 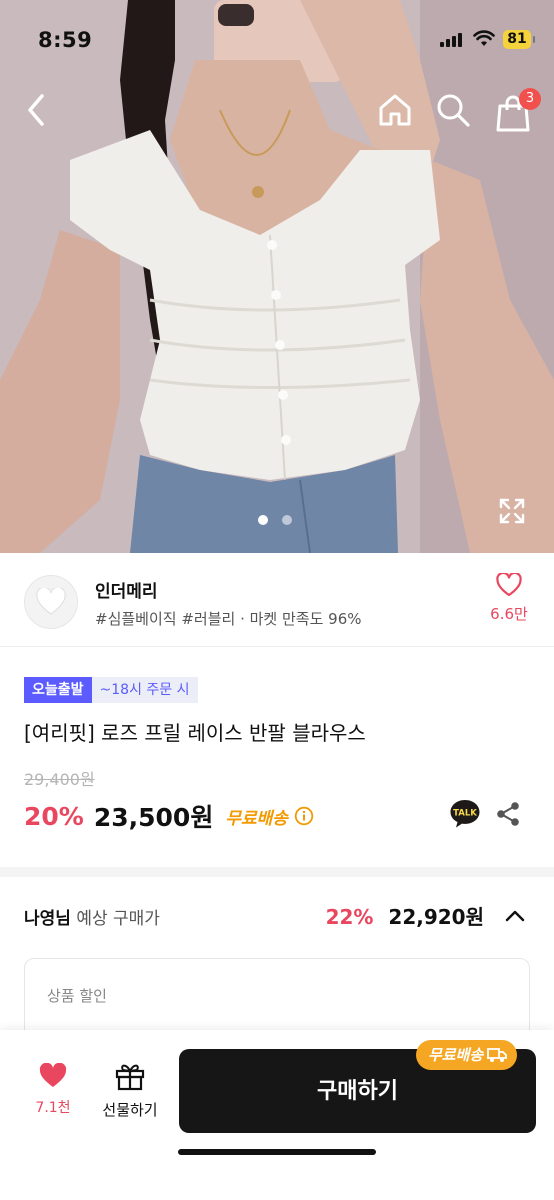 I want to click on today-shipping-badge: 오늘출발, so click(x=58, y=690).